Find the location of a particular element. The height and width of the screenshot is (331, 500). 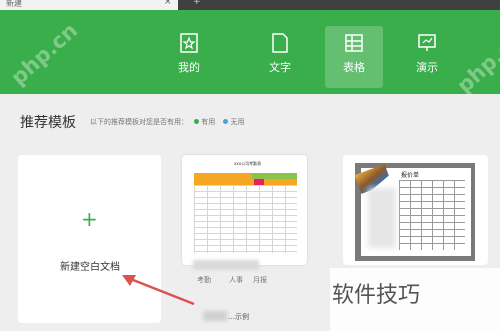

template-tag: 人事 is located at coordinates (236, 280).